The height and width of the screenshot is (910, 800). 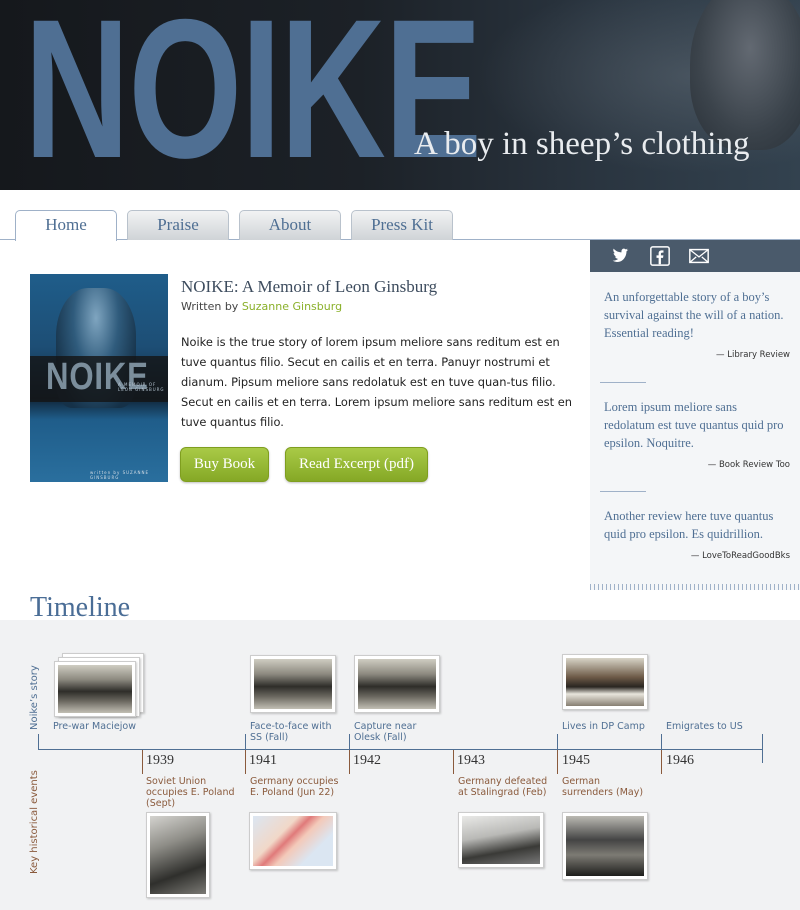 I want to click on event-label: Germany occupies E. Poland (Jun 22), so click(x=295, y=787).